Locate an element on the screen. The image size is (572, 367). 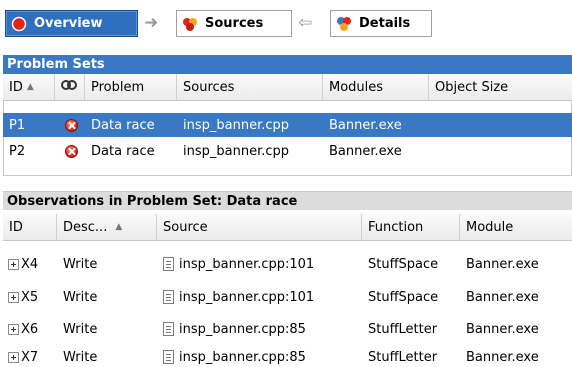
col-id: ID ▲ is located at coordinates (29, 87).